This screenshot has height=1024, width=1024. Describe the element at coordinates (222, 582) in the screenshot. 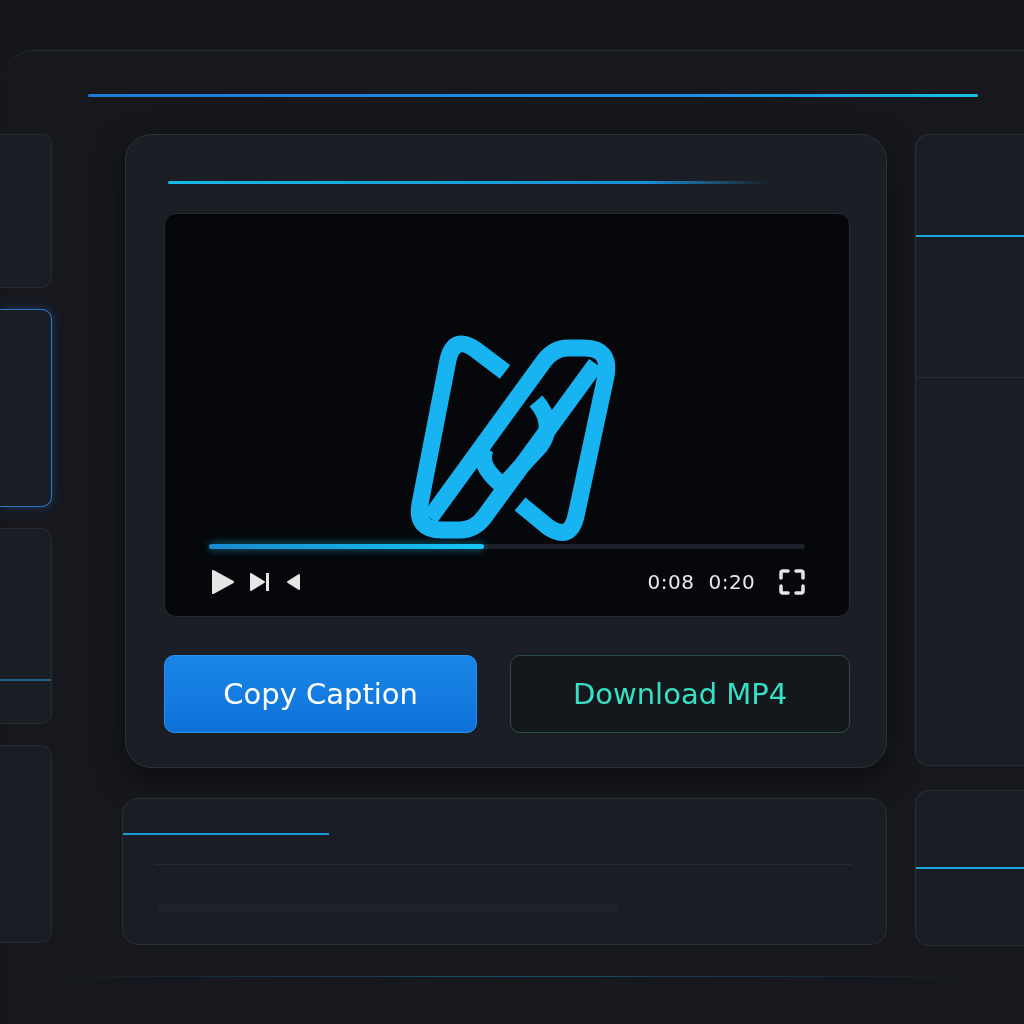

I see `play-button` at that location.